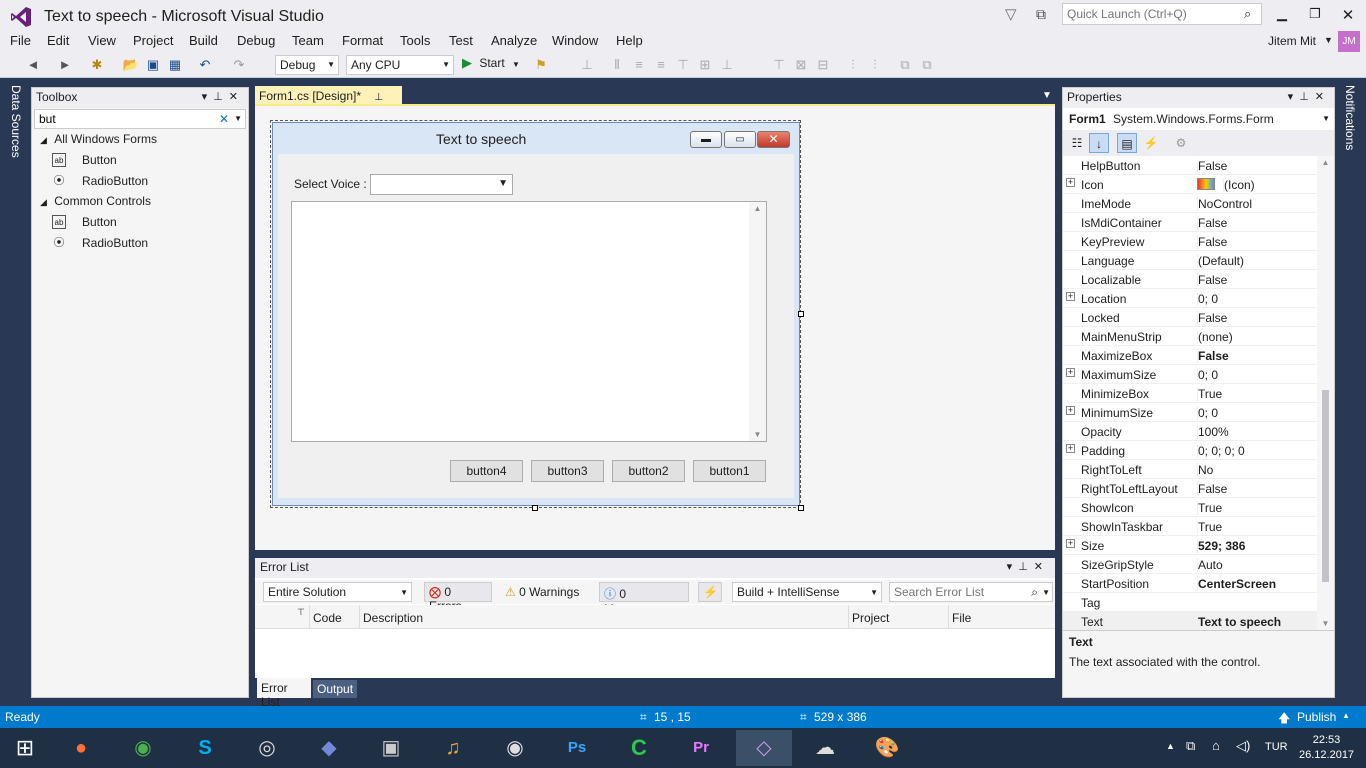 This screenshot has height=768, width=1366. Describe the element at coordinates (1162, 14) in the screenshot. I see `quick-launch-box` at that location.